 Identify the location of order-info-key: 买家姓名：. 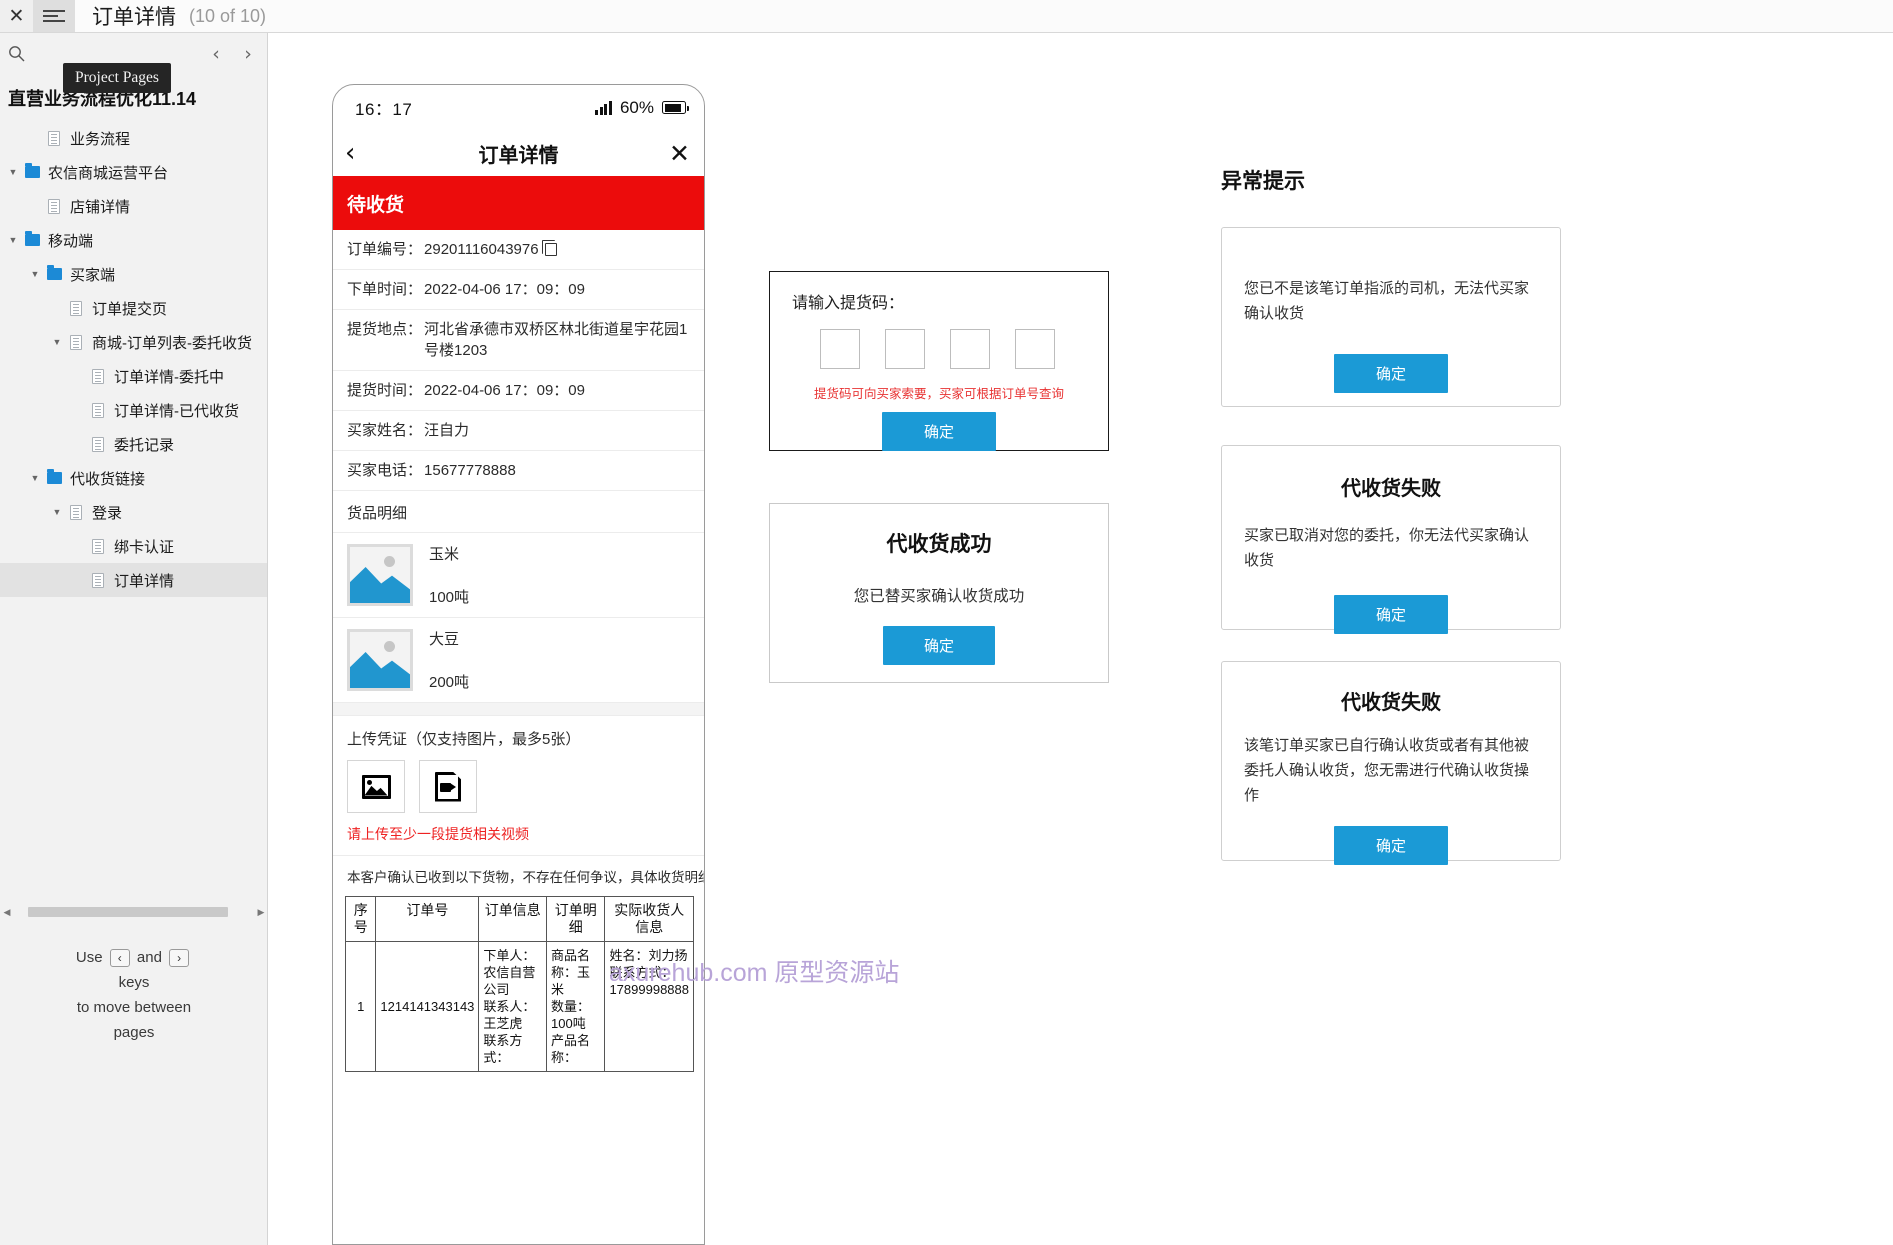
(385, 430).